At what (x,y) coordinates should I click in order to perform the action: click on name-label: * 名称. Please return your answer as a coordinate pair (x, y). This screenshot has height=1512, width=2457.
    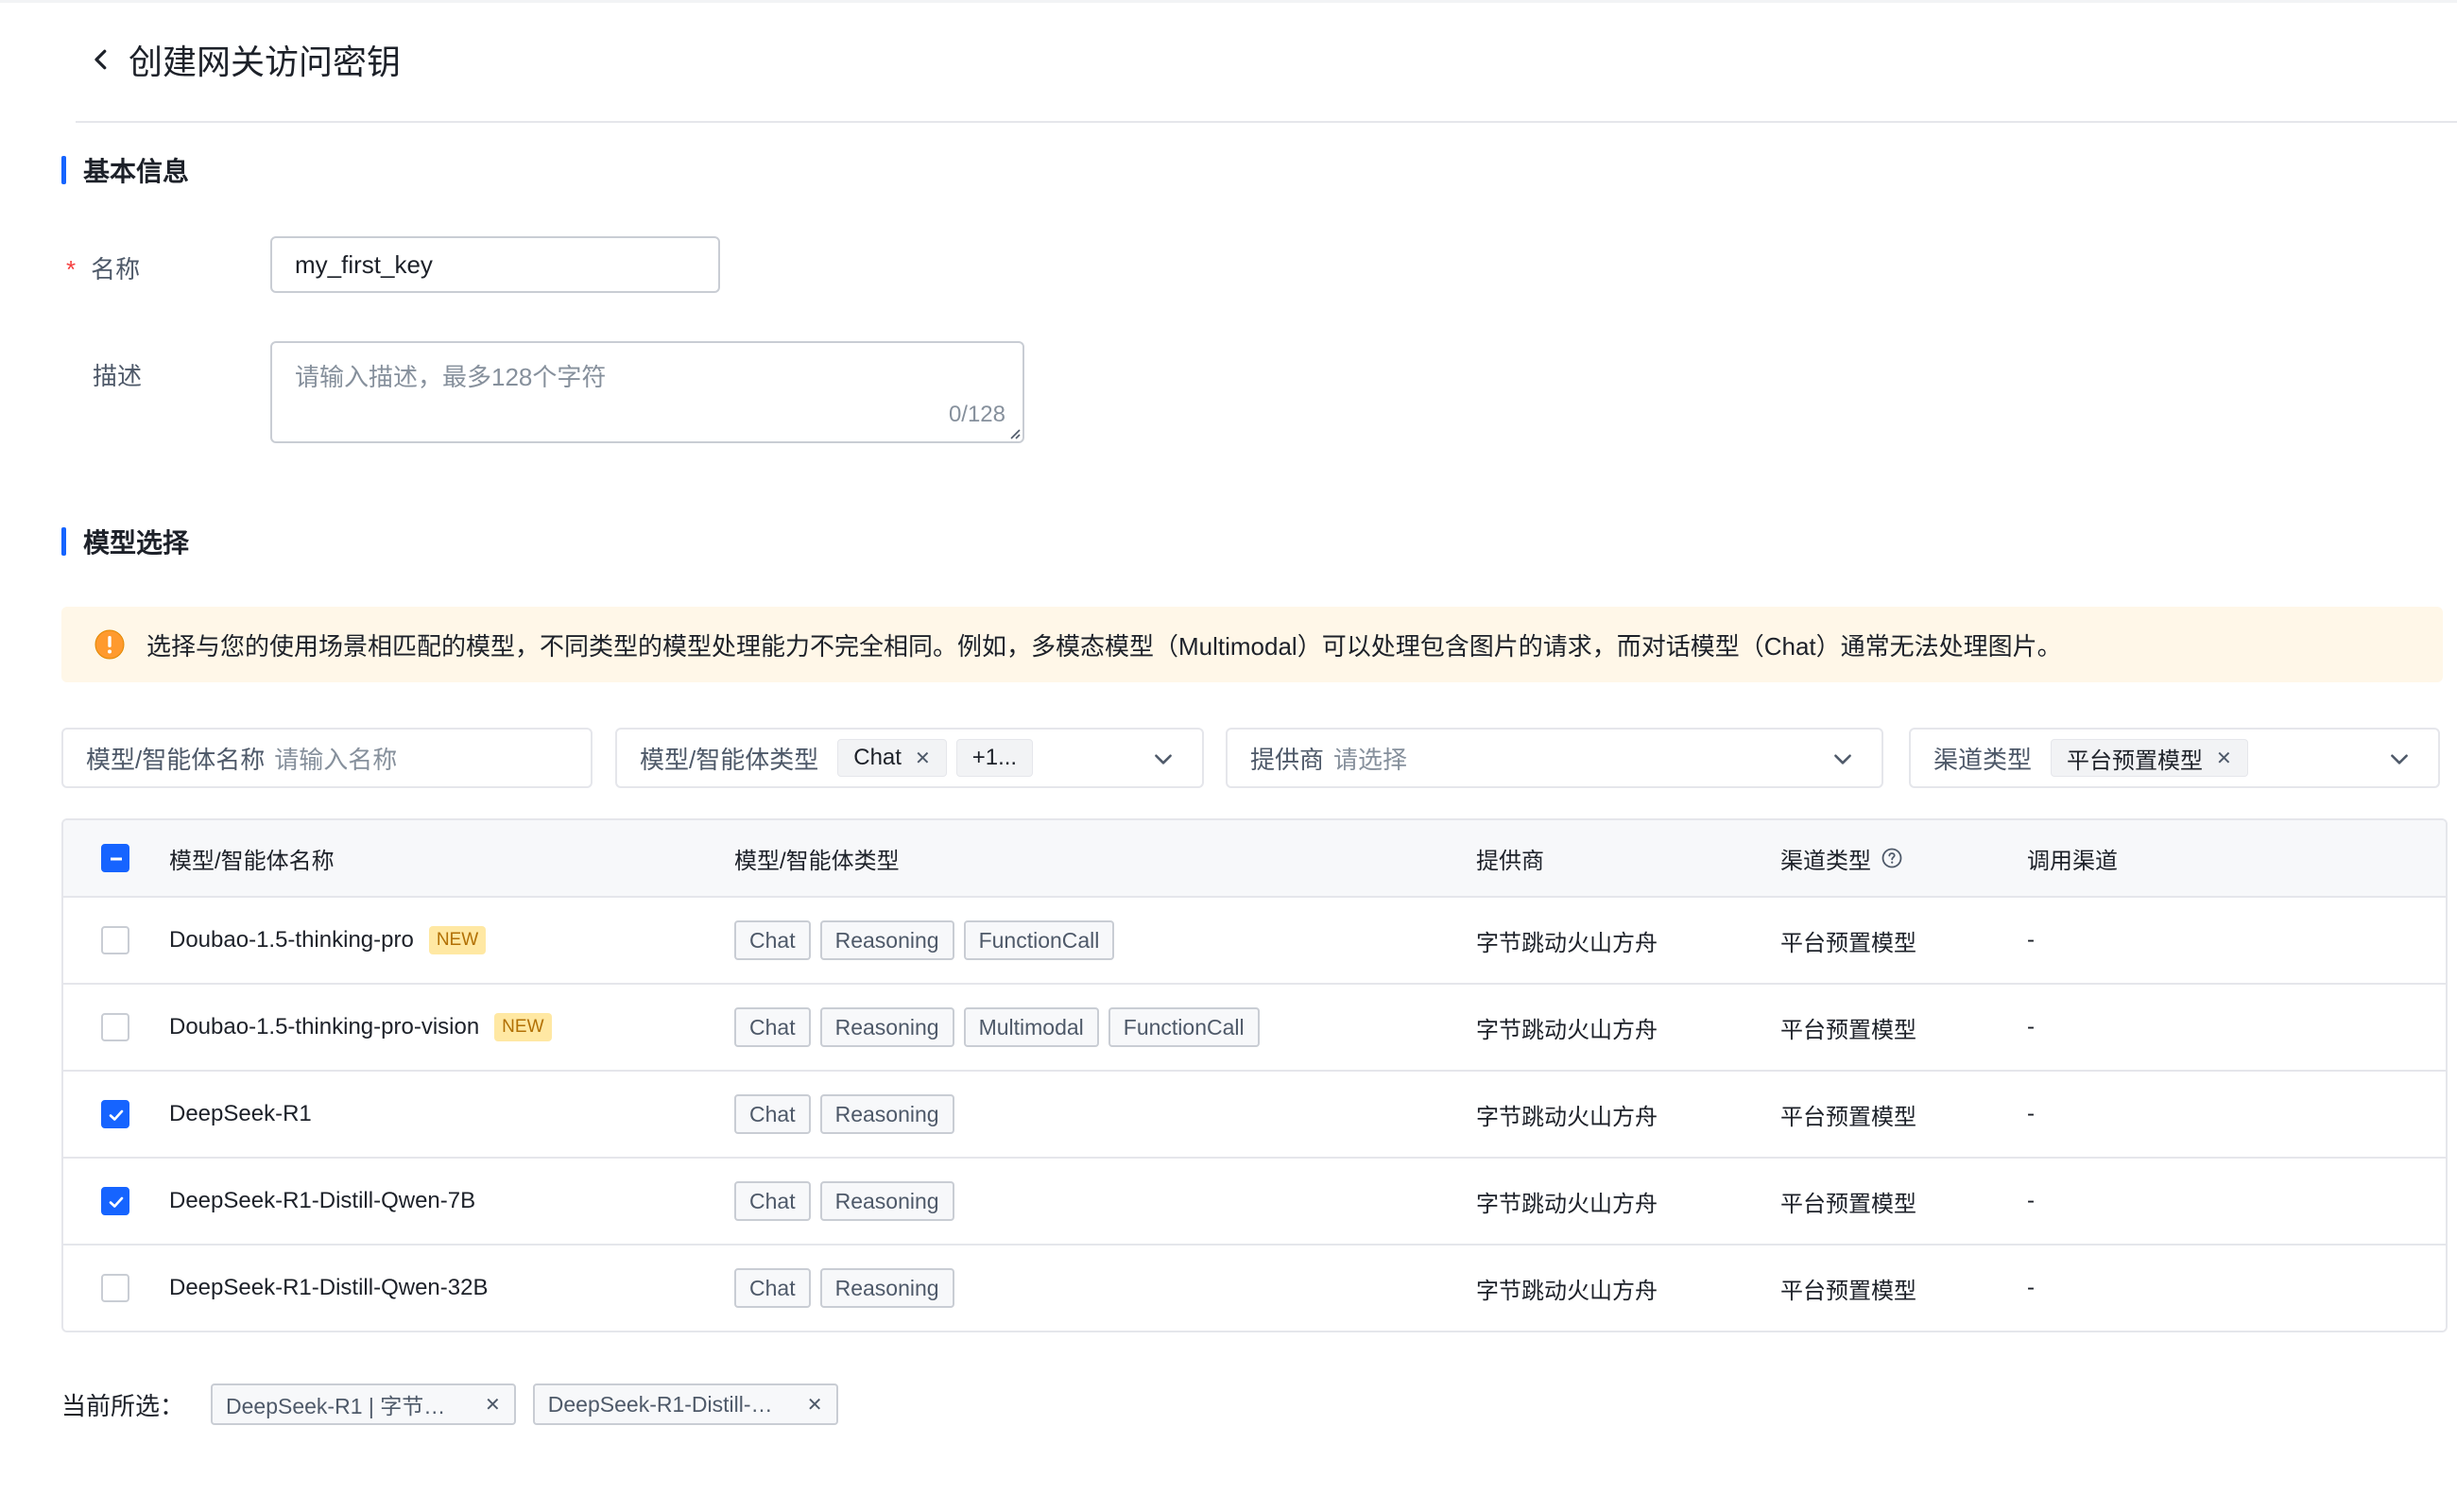
    Looking at the image, I should click on (103, 269).